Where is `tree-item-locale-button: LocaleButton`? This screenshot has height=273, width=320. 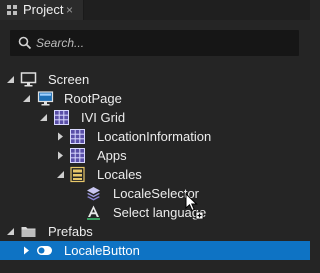 tree-item-locale-button: LocaleButton is located at coordinates (155, 250).